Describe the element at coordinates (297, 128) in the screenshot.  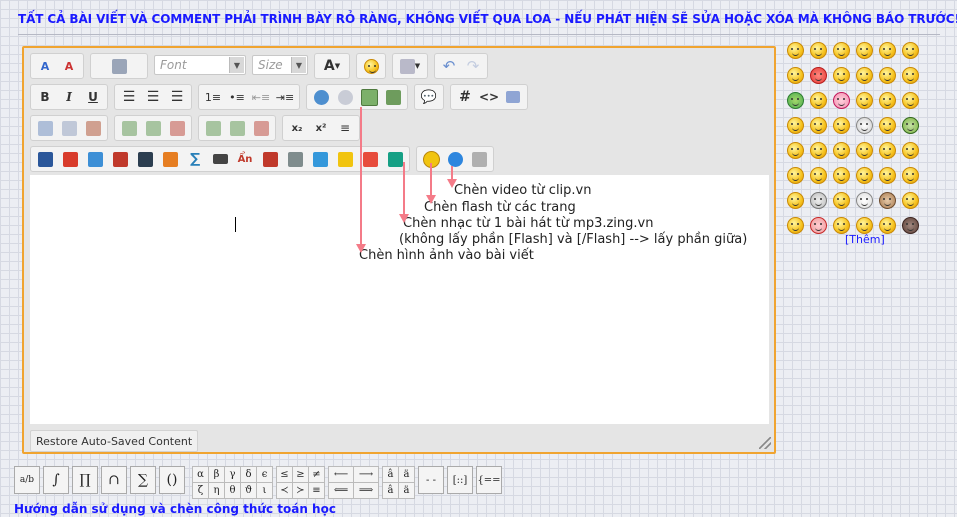
I see `subscript-button: x₂` at that location.